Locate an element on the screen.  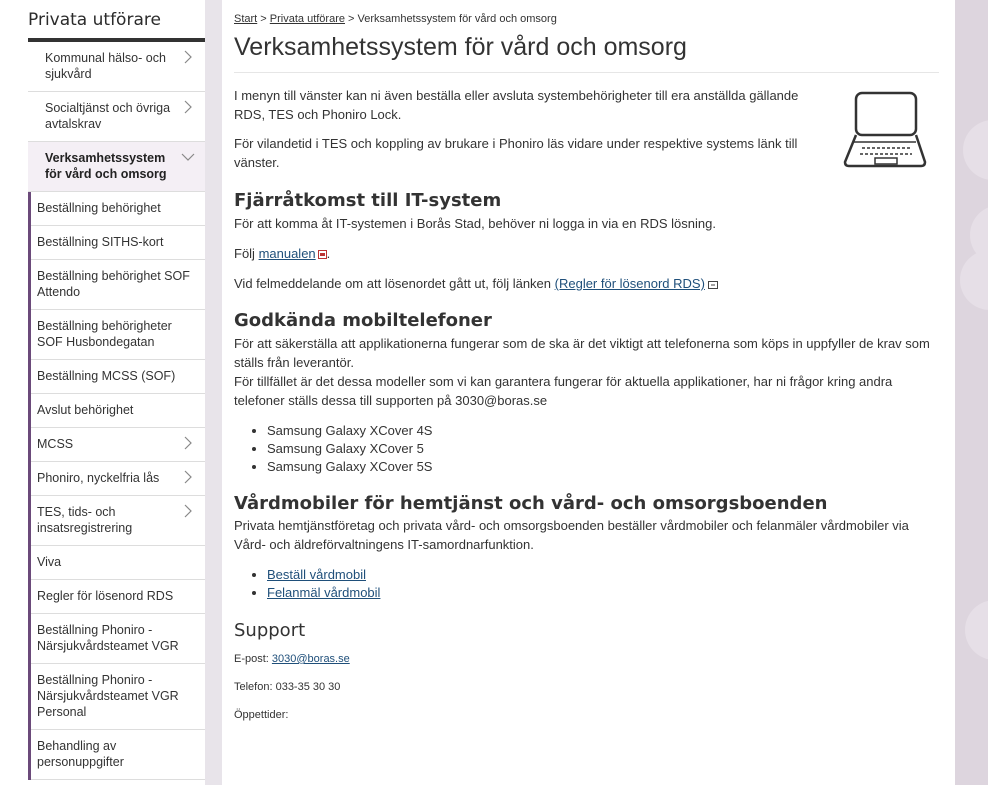
left-gutter is located at coordinates (5, 392).